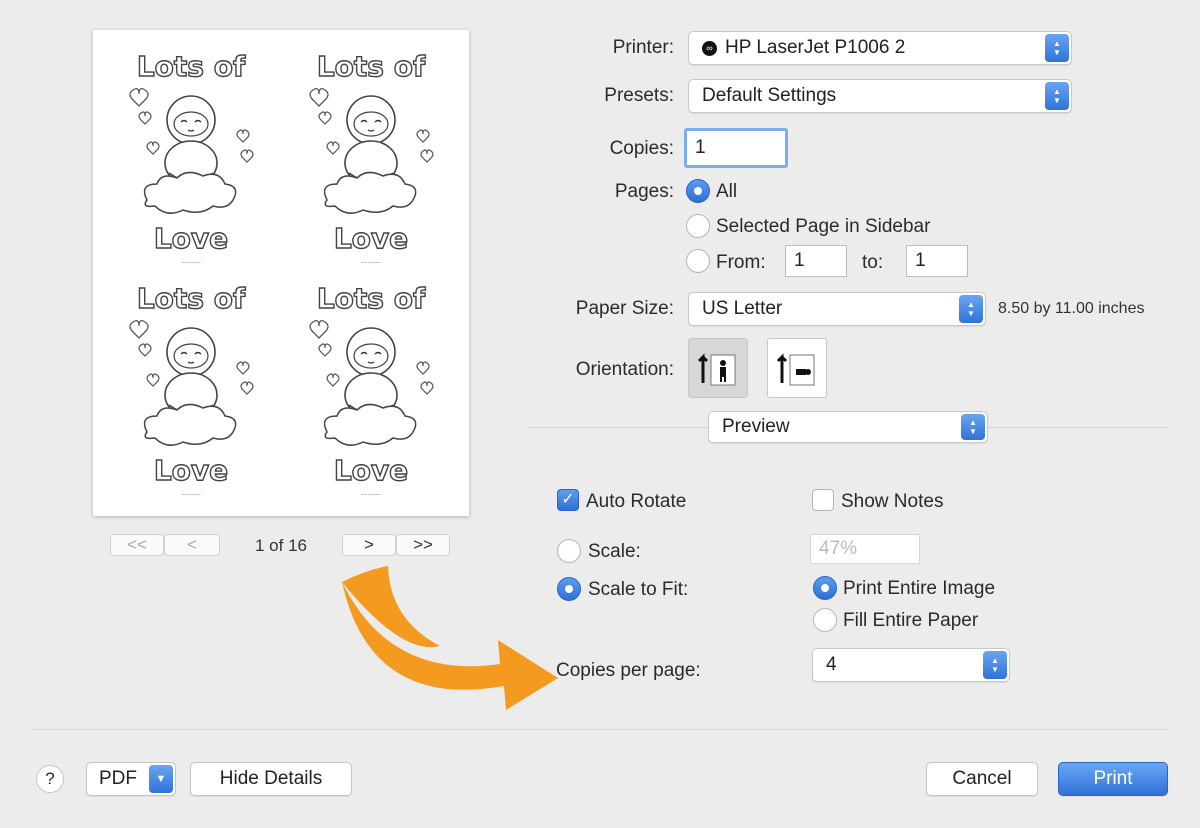 Image resolution: width=1200 pixels, height=828 pixels. What do you see at coordinates (569, 551) in the screenshot?
I see `scale-radio` at bounding box center [569, 551].